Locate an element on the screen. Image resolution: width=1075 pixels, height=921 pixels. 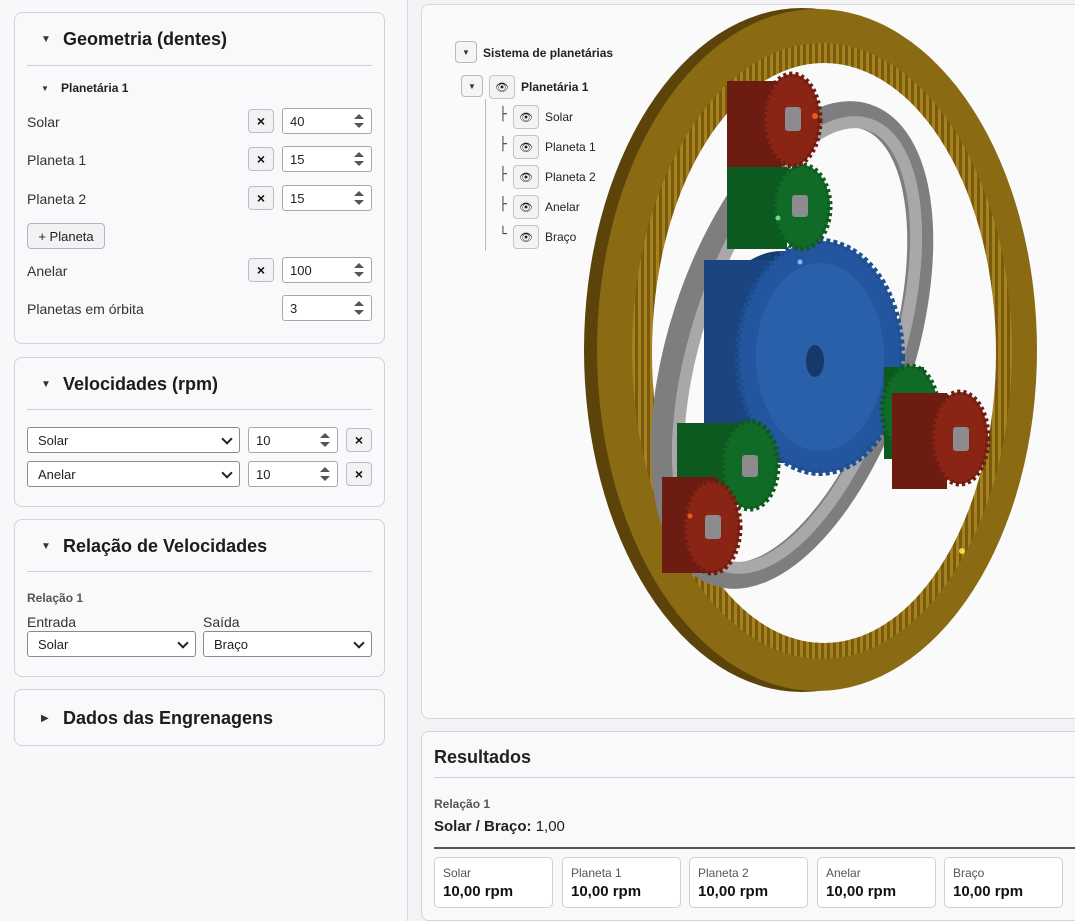
solar-teeth-value: 40 is located at coordinates (297, 121).